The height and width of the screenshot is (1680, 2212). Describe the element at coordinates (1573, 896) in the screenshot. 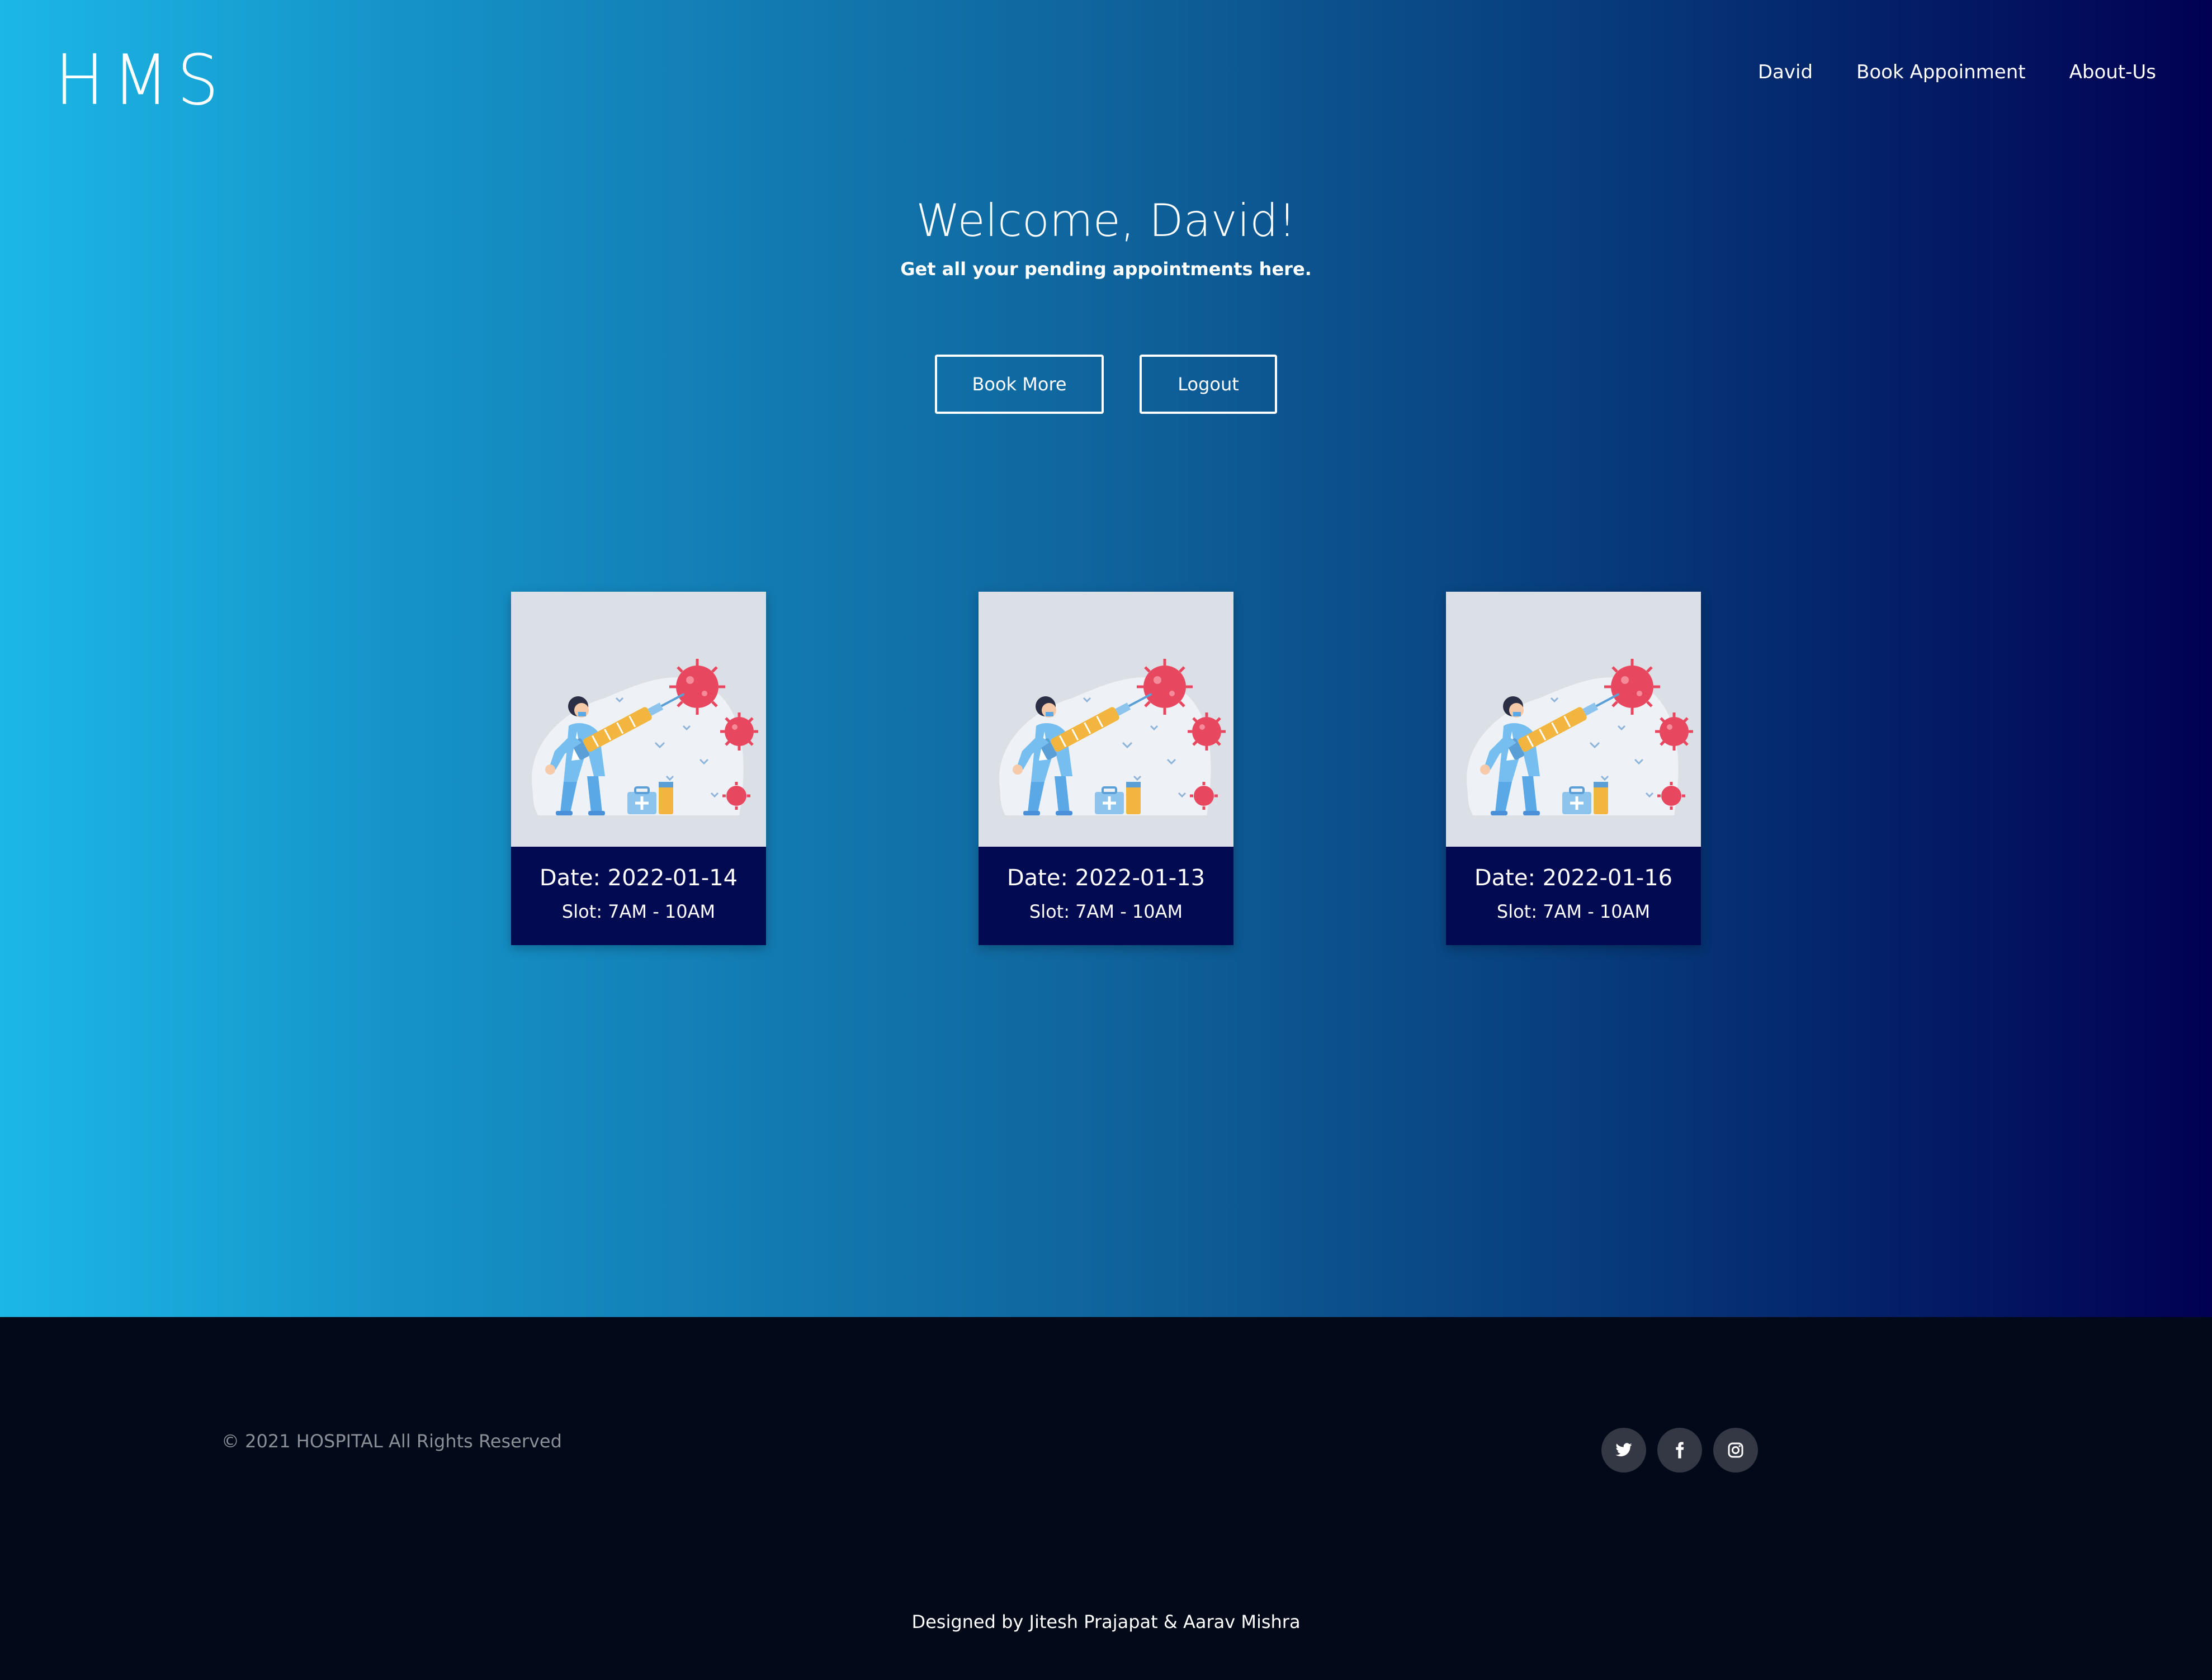

I see `appointment-info: Date: 2022-01-16 Slot: 7AM - 10AM` at that location.